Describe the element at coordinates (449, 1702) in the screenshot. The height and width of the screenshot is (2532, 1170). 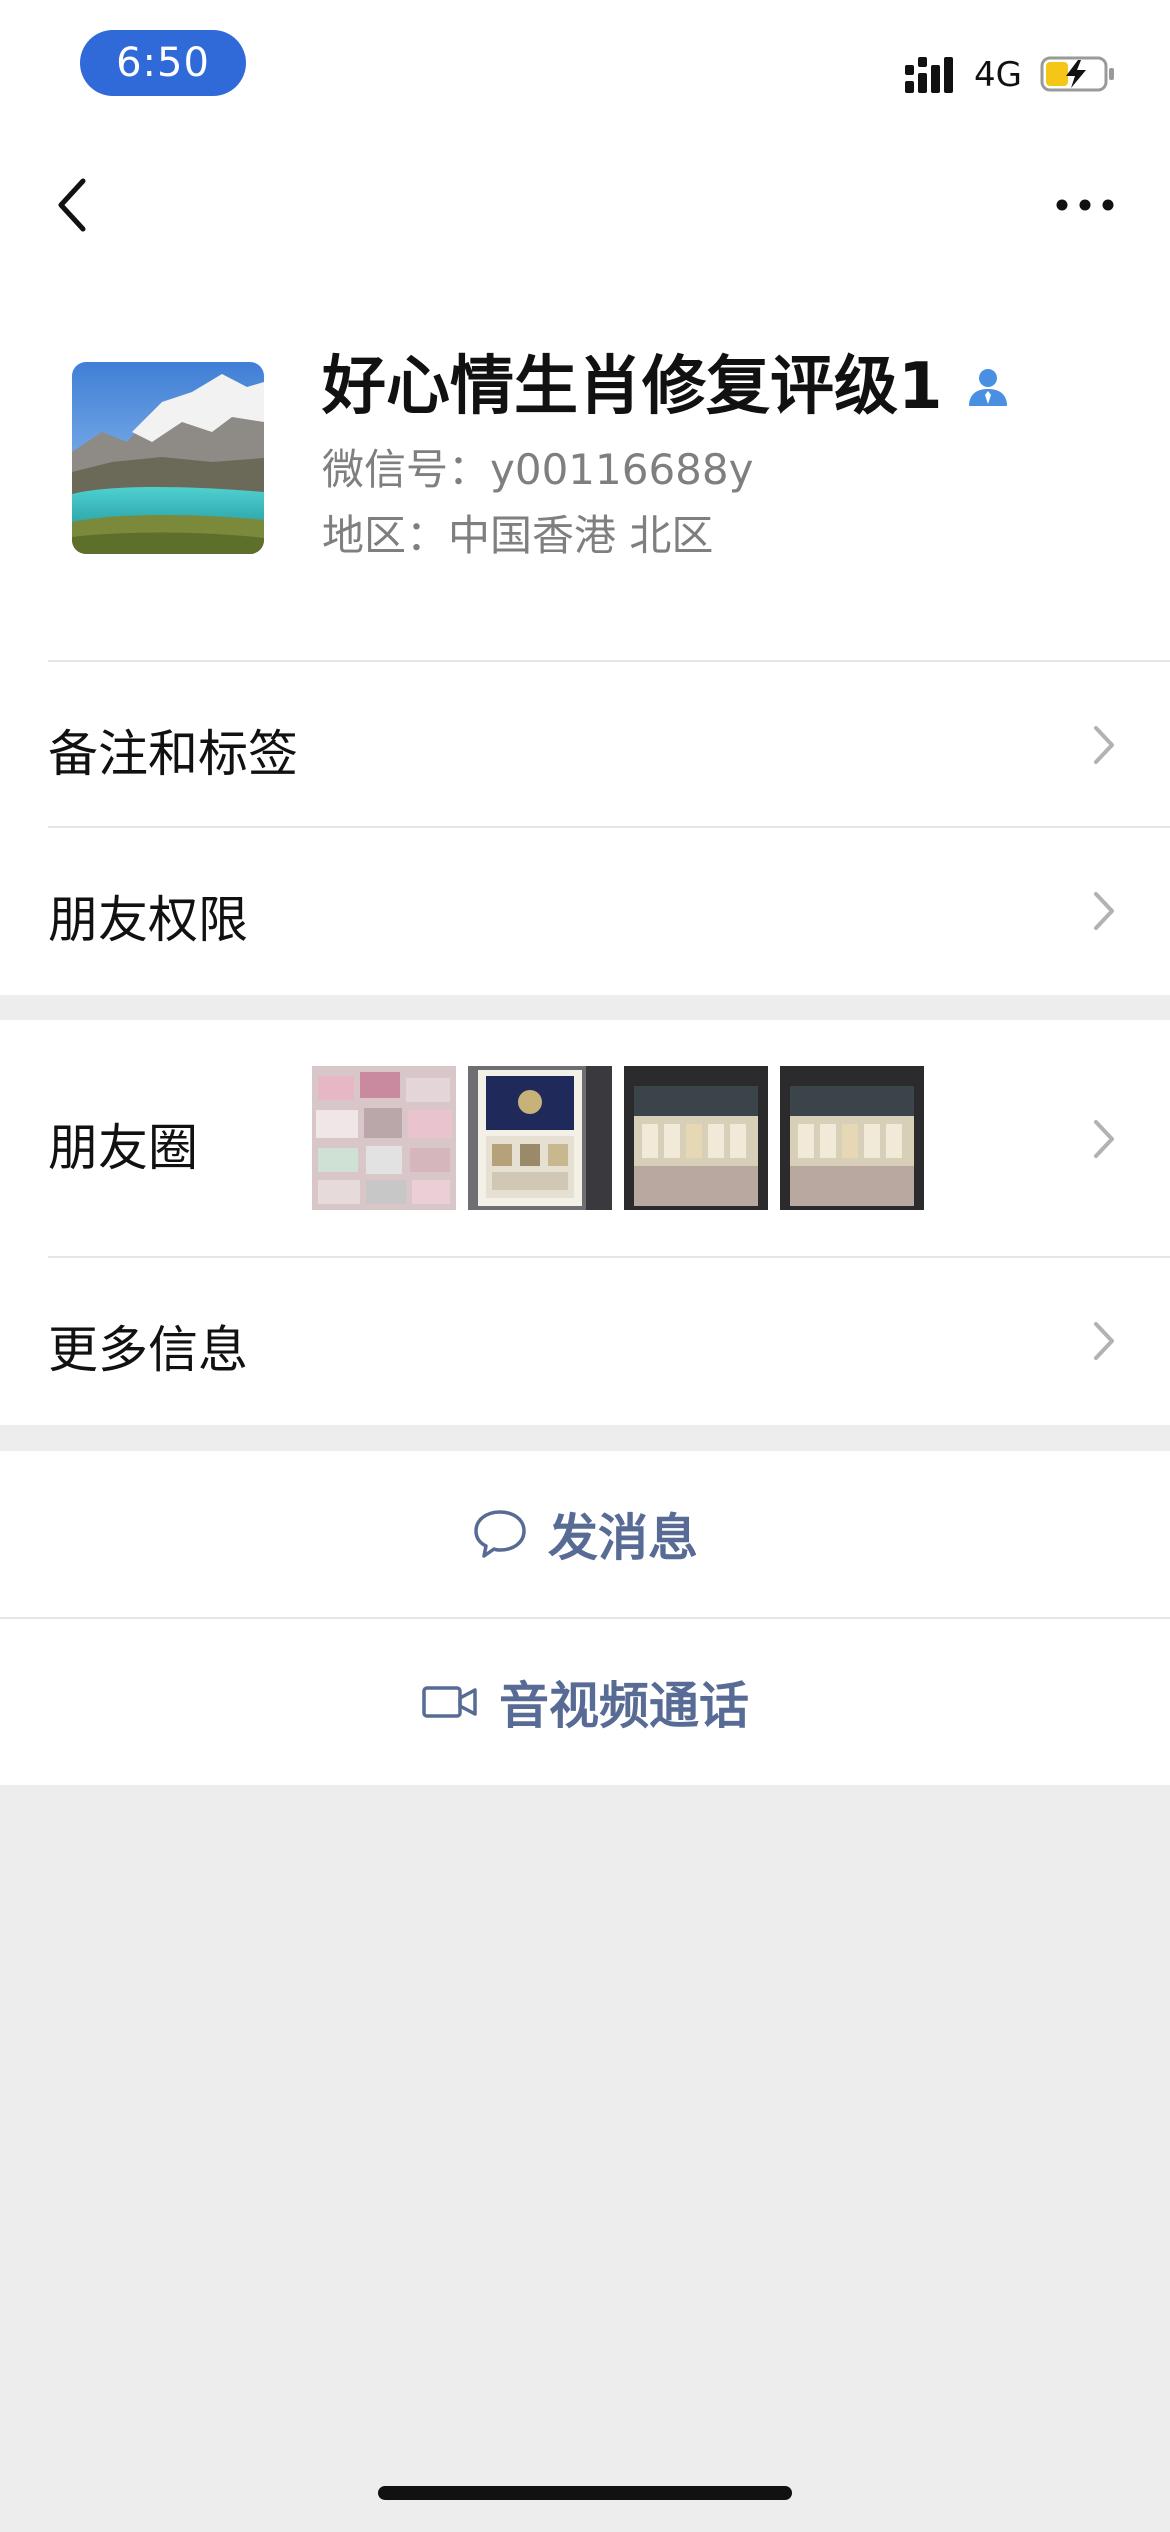
I see `video-camera-icon` at that location.